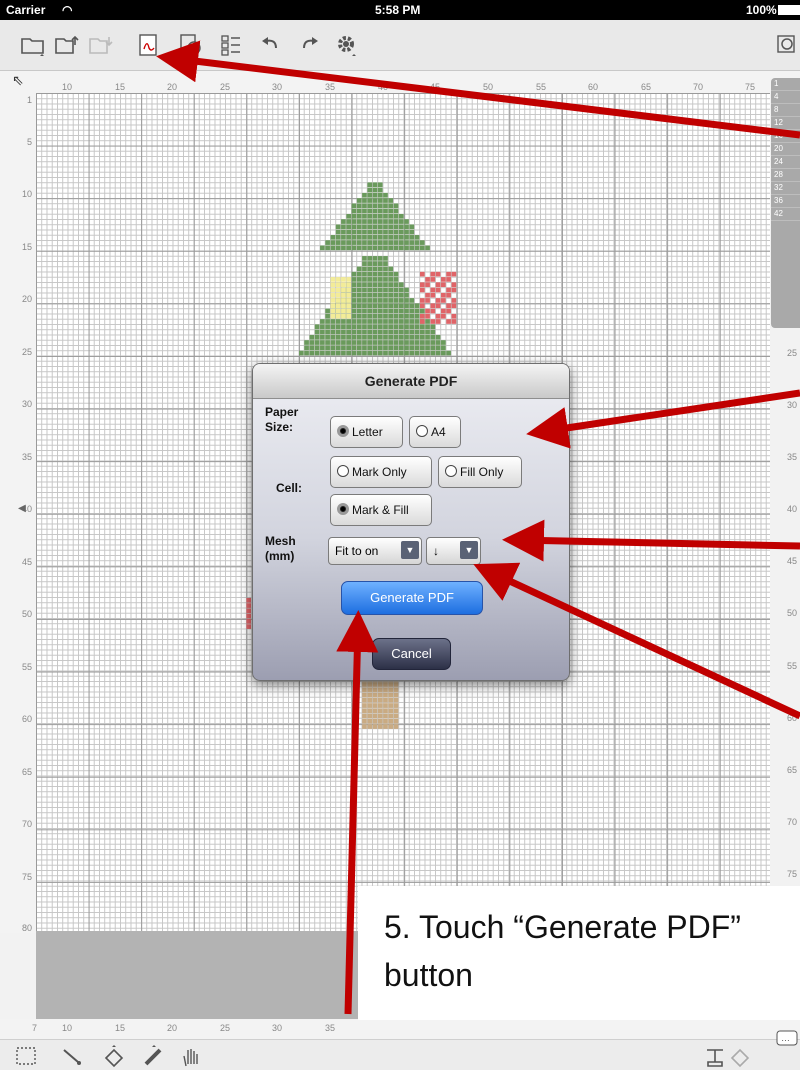 Image resolution: width=800 pixels, height=1070 pixels. Describe the element at coordinates (428, 975) in the screenshot. I see `instruction-line: button` at that location.